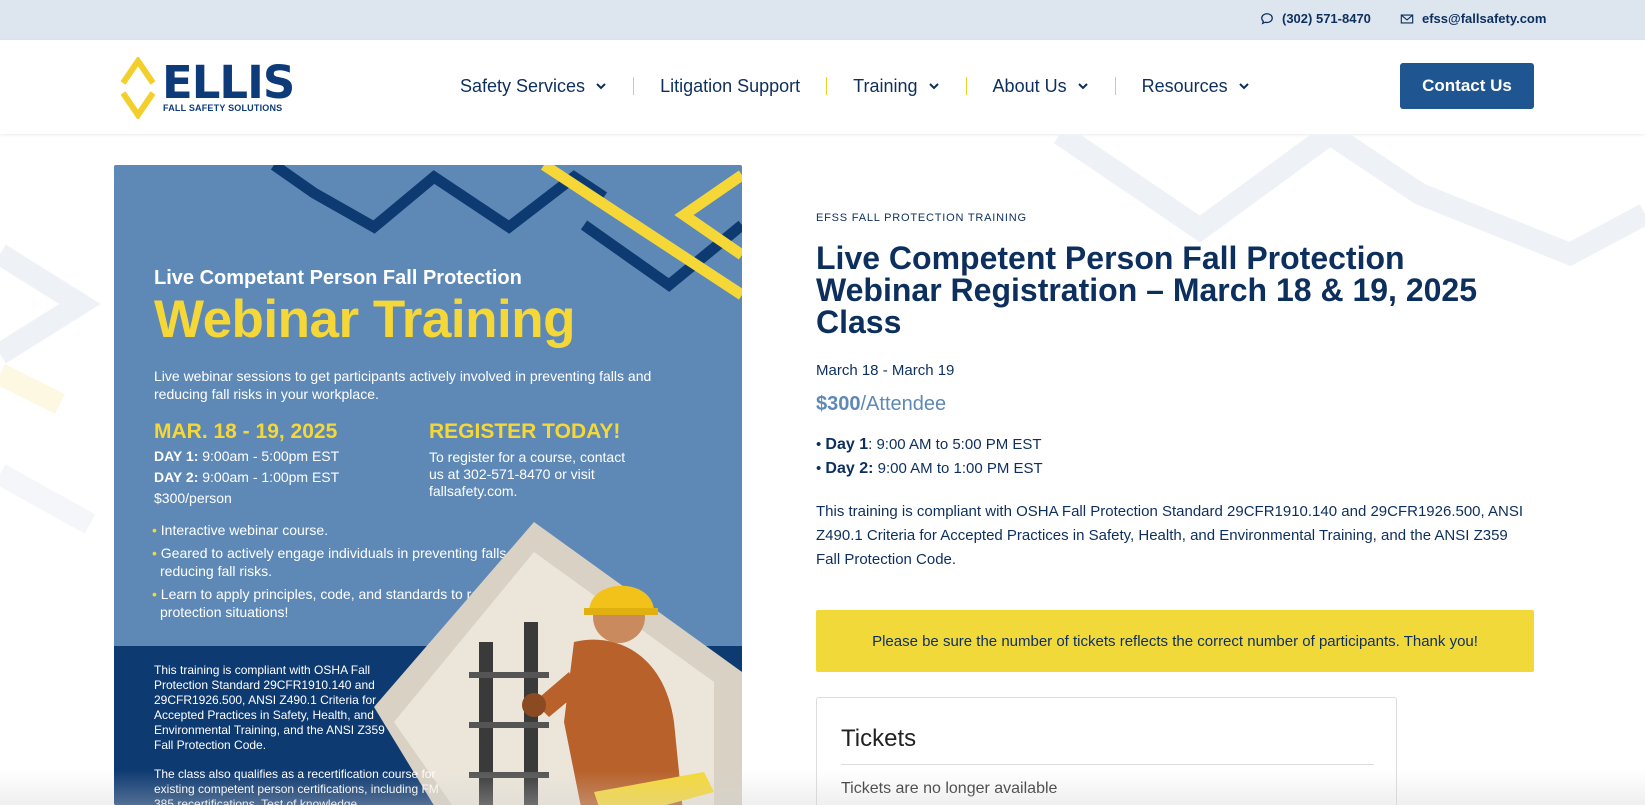  What do you see at coordinates (822, 20) in the screenshot?
I see `top-utility-bar: (302) 571-8470 efss@fallsafety.com` at bounding box center [822, 20].